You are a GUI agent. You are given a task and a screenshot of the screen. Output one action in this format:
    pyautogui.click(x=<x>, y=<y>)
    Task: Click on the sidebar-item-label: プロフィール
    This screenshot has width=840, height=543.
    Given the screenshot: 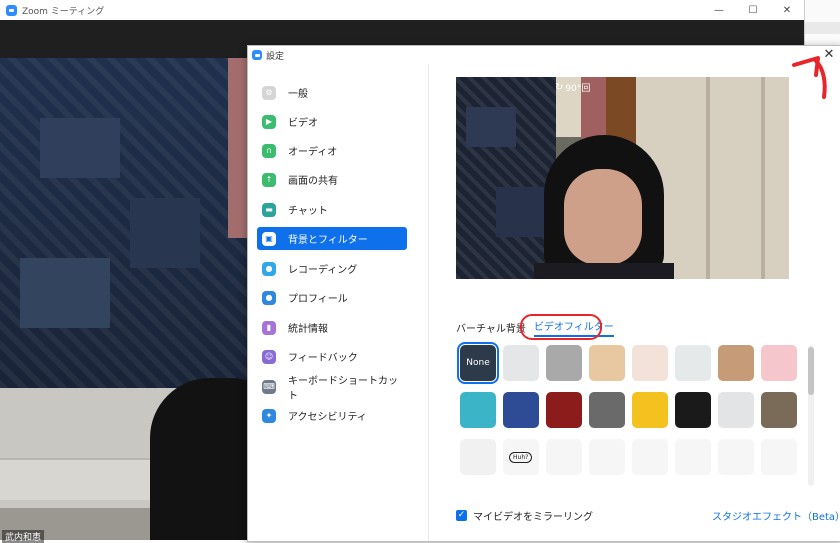 What is the action you would take?
    pyautogui.click(x=318, y=299)
    